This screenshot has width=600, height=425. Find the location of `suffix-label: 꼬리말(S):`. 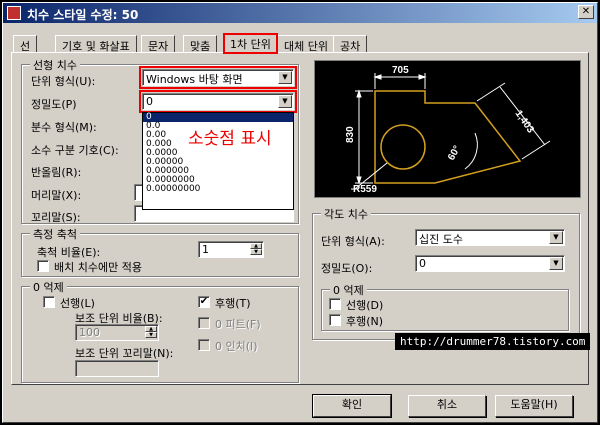

suffix-label: 꼬리말(S): is located at coordinates (56, 217).